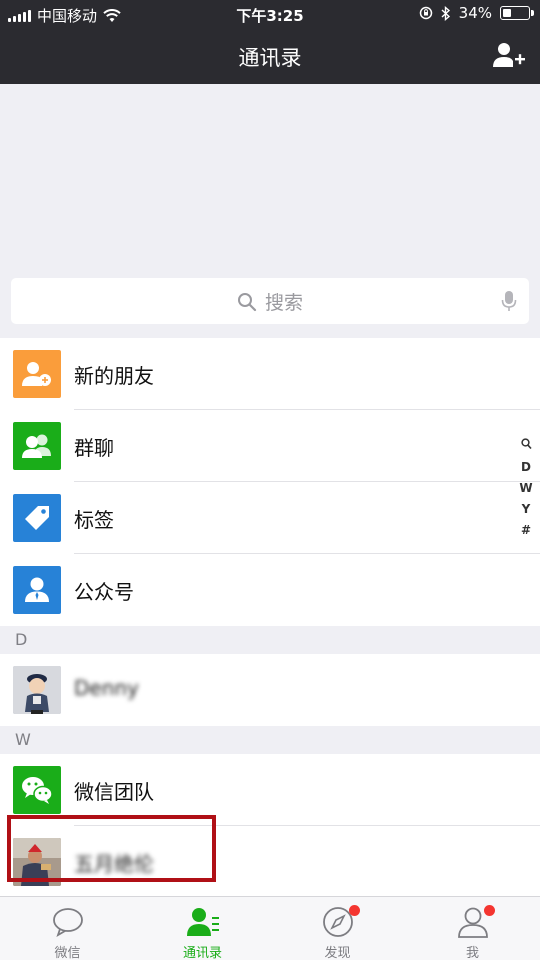 Image resolution: width=540 pixels, height=960 pixels. What do you see at coordinates (270, 740) in the screenshot?
I see `section-header: W` at bounding box center [270, 740].